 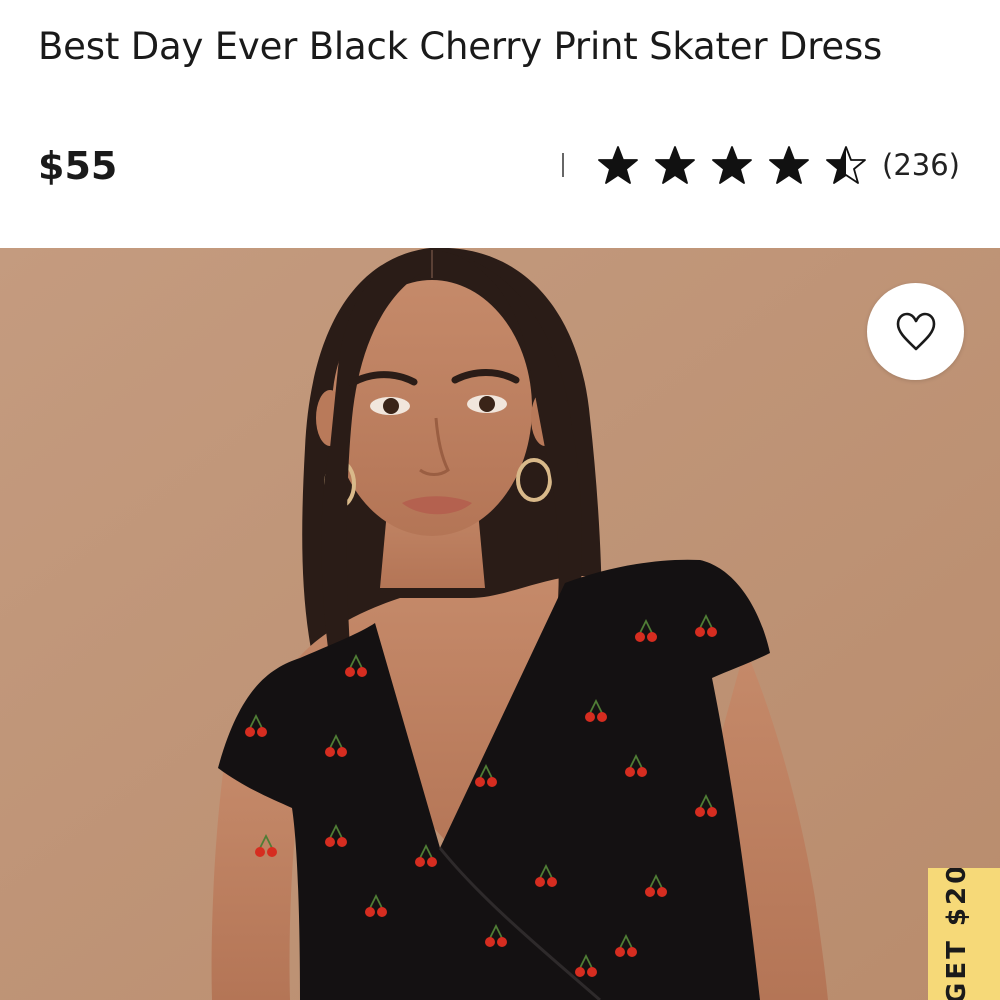 I want to click on divider, so click(x=563, y=165).